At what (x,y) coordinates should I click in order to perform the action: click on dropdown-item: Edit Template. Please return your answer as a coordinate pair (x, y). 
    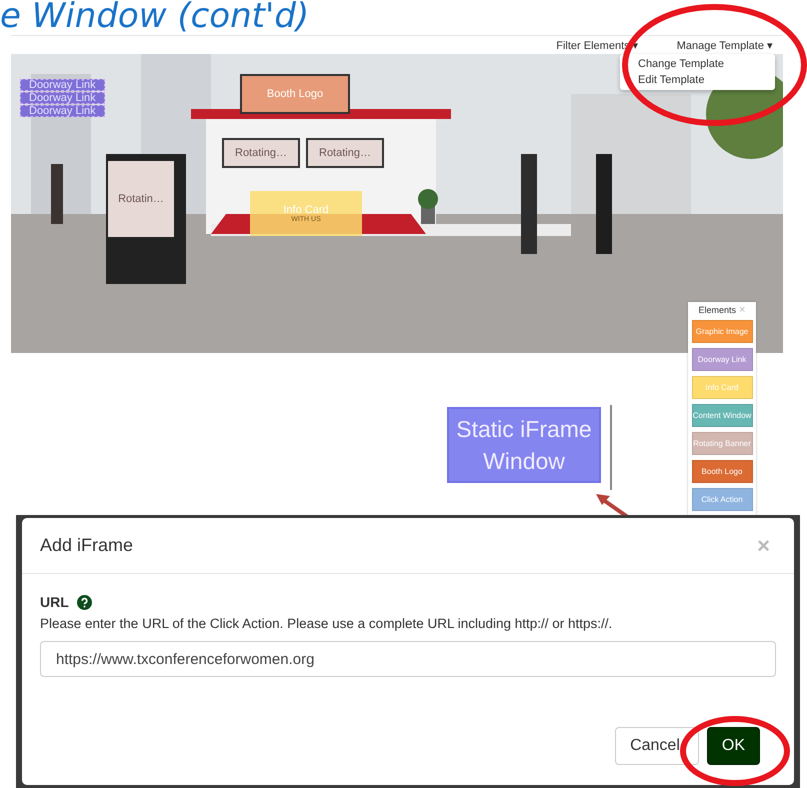
    Looking at the image, I should click on (697, 80).